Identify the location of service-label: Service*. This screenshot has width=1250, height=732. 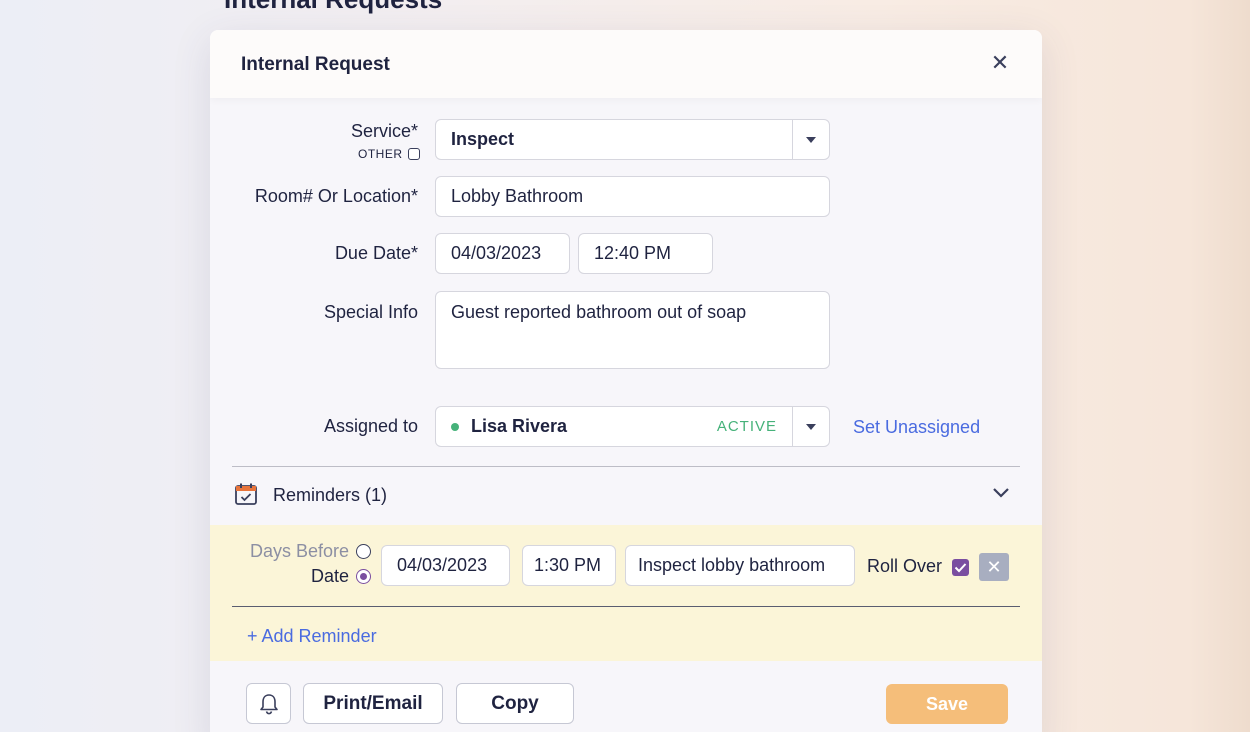
(384, 131).